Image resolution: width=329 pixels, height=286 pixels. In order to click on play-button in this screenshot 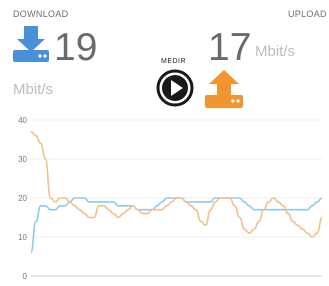, I will do `click(175, 90)`.